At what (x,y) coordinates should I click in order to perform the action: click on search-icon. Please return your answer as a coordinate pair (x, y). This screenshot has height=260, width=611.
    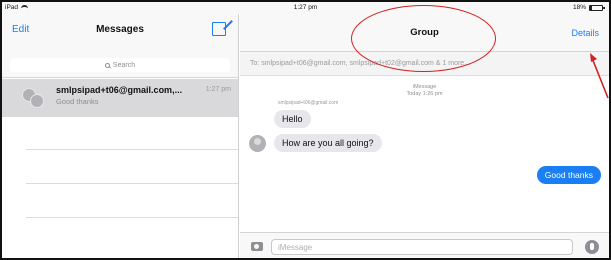
    Looking at the image, I should click on (107, 65).